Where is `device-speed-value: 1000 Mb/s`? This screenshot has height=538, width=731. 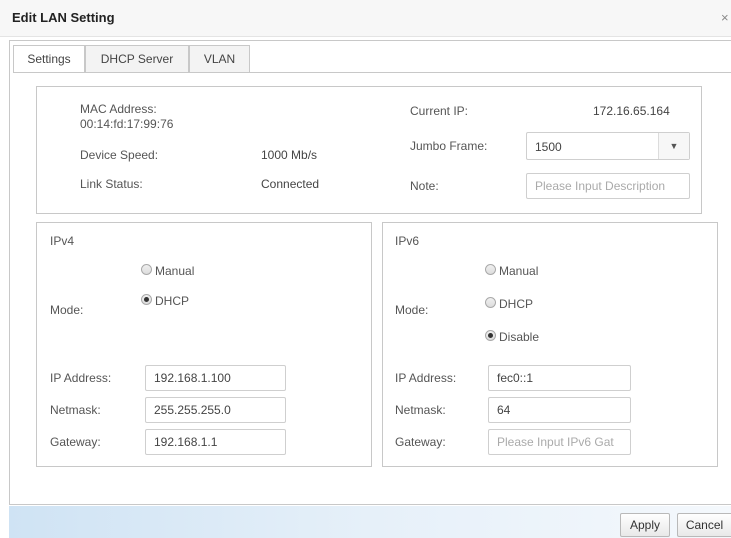 device-speed-value: 1000 Mb/s is located at coordinates (289, 155).